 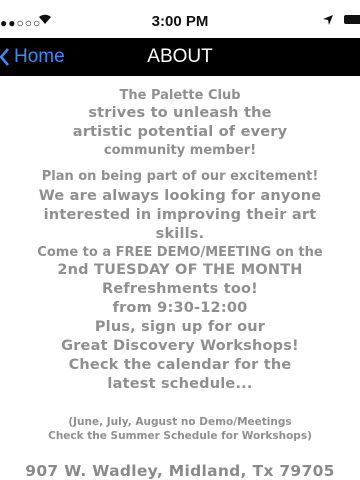 What do you see at coordinates (180, 95) in the screenshot?
I see `club-name: The Palette Club` at bounding box center [180, 95].